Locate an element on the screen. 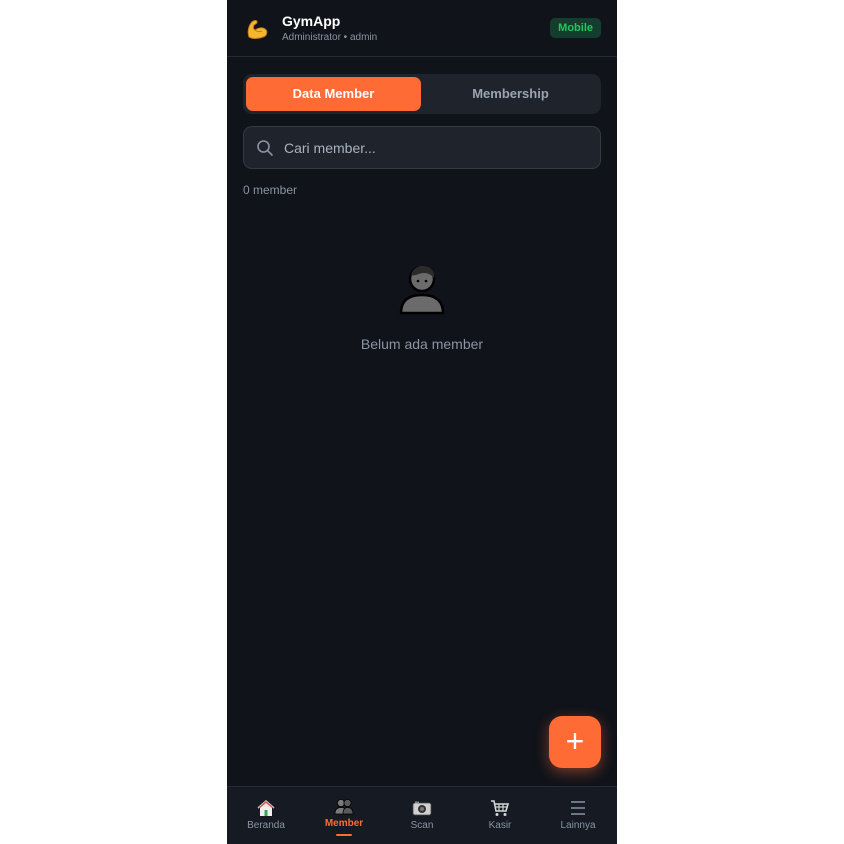 The height and width of the screenshot is (844, 844). add-member-button: + is located at coordinates (575, 742).